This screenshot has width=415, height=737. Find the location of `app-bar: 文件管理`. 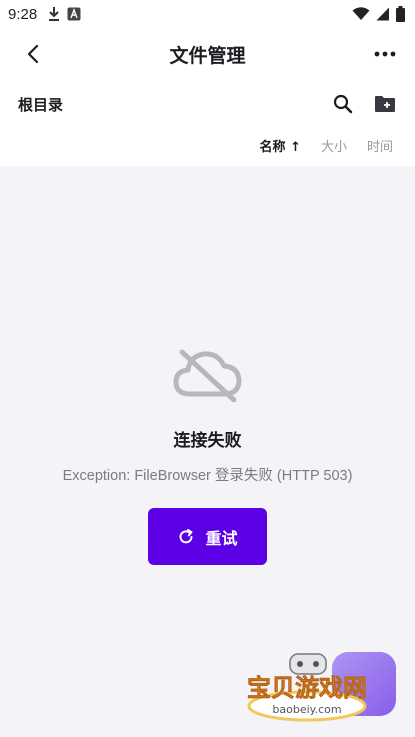

app-bar: 文件管理 is located at coordinates (207, 54).